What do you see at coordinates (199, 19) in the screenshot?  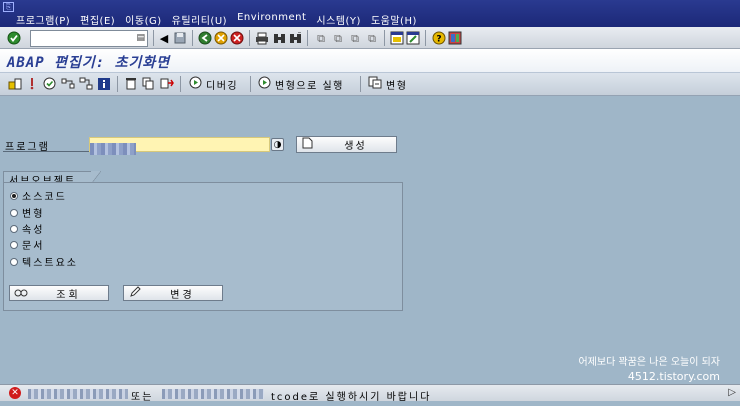 I see `menu-utilities: 유틸리티(U)` at bounding box center [199, 19].